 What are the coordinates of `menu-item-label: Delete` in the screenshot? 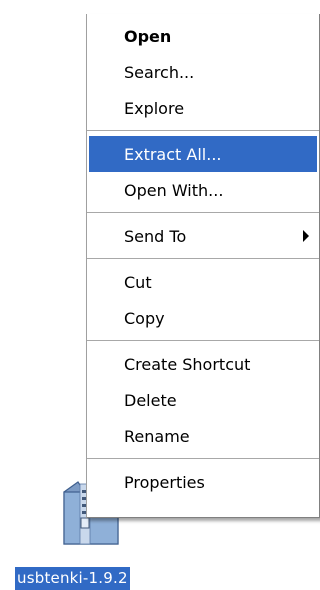 It's located at (150, 400).